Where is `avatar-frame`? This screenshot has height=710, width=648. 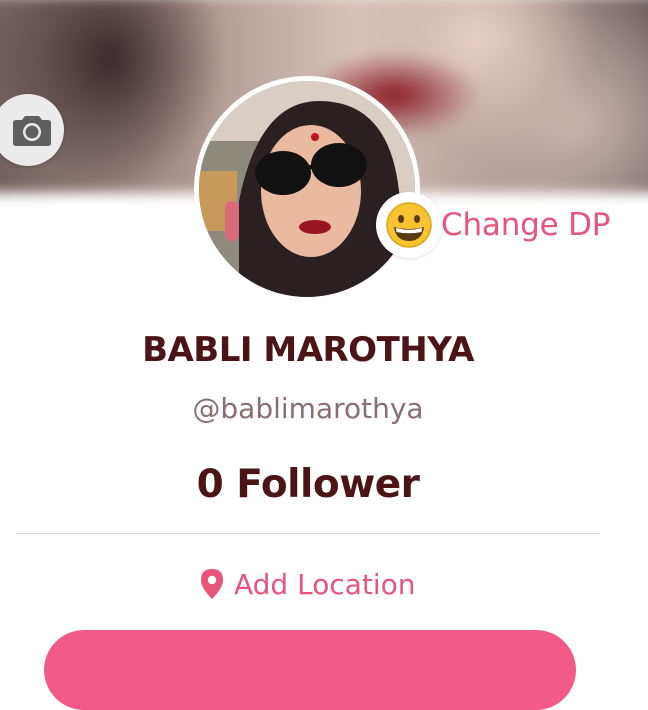 avatar-frame is located at coordinates (307, 189).